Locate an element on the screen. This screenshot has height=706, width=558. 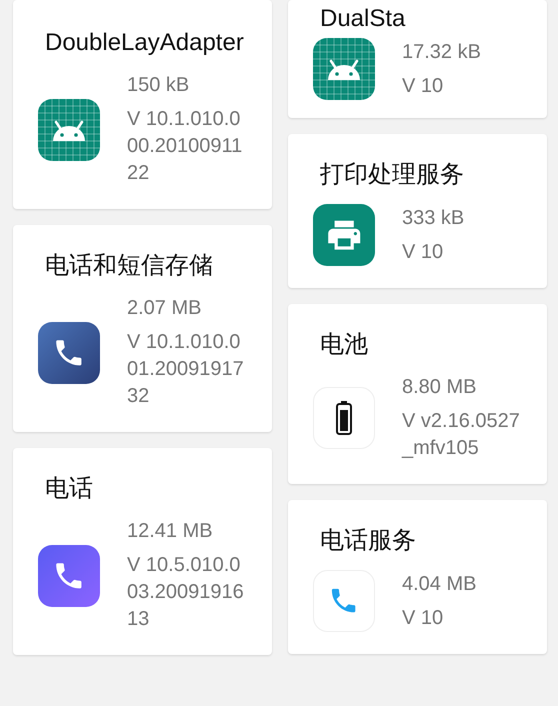
app-size: 8.80 MB is located at coordinates (440, 387).